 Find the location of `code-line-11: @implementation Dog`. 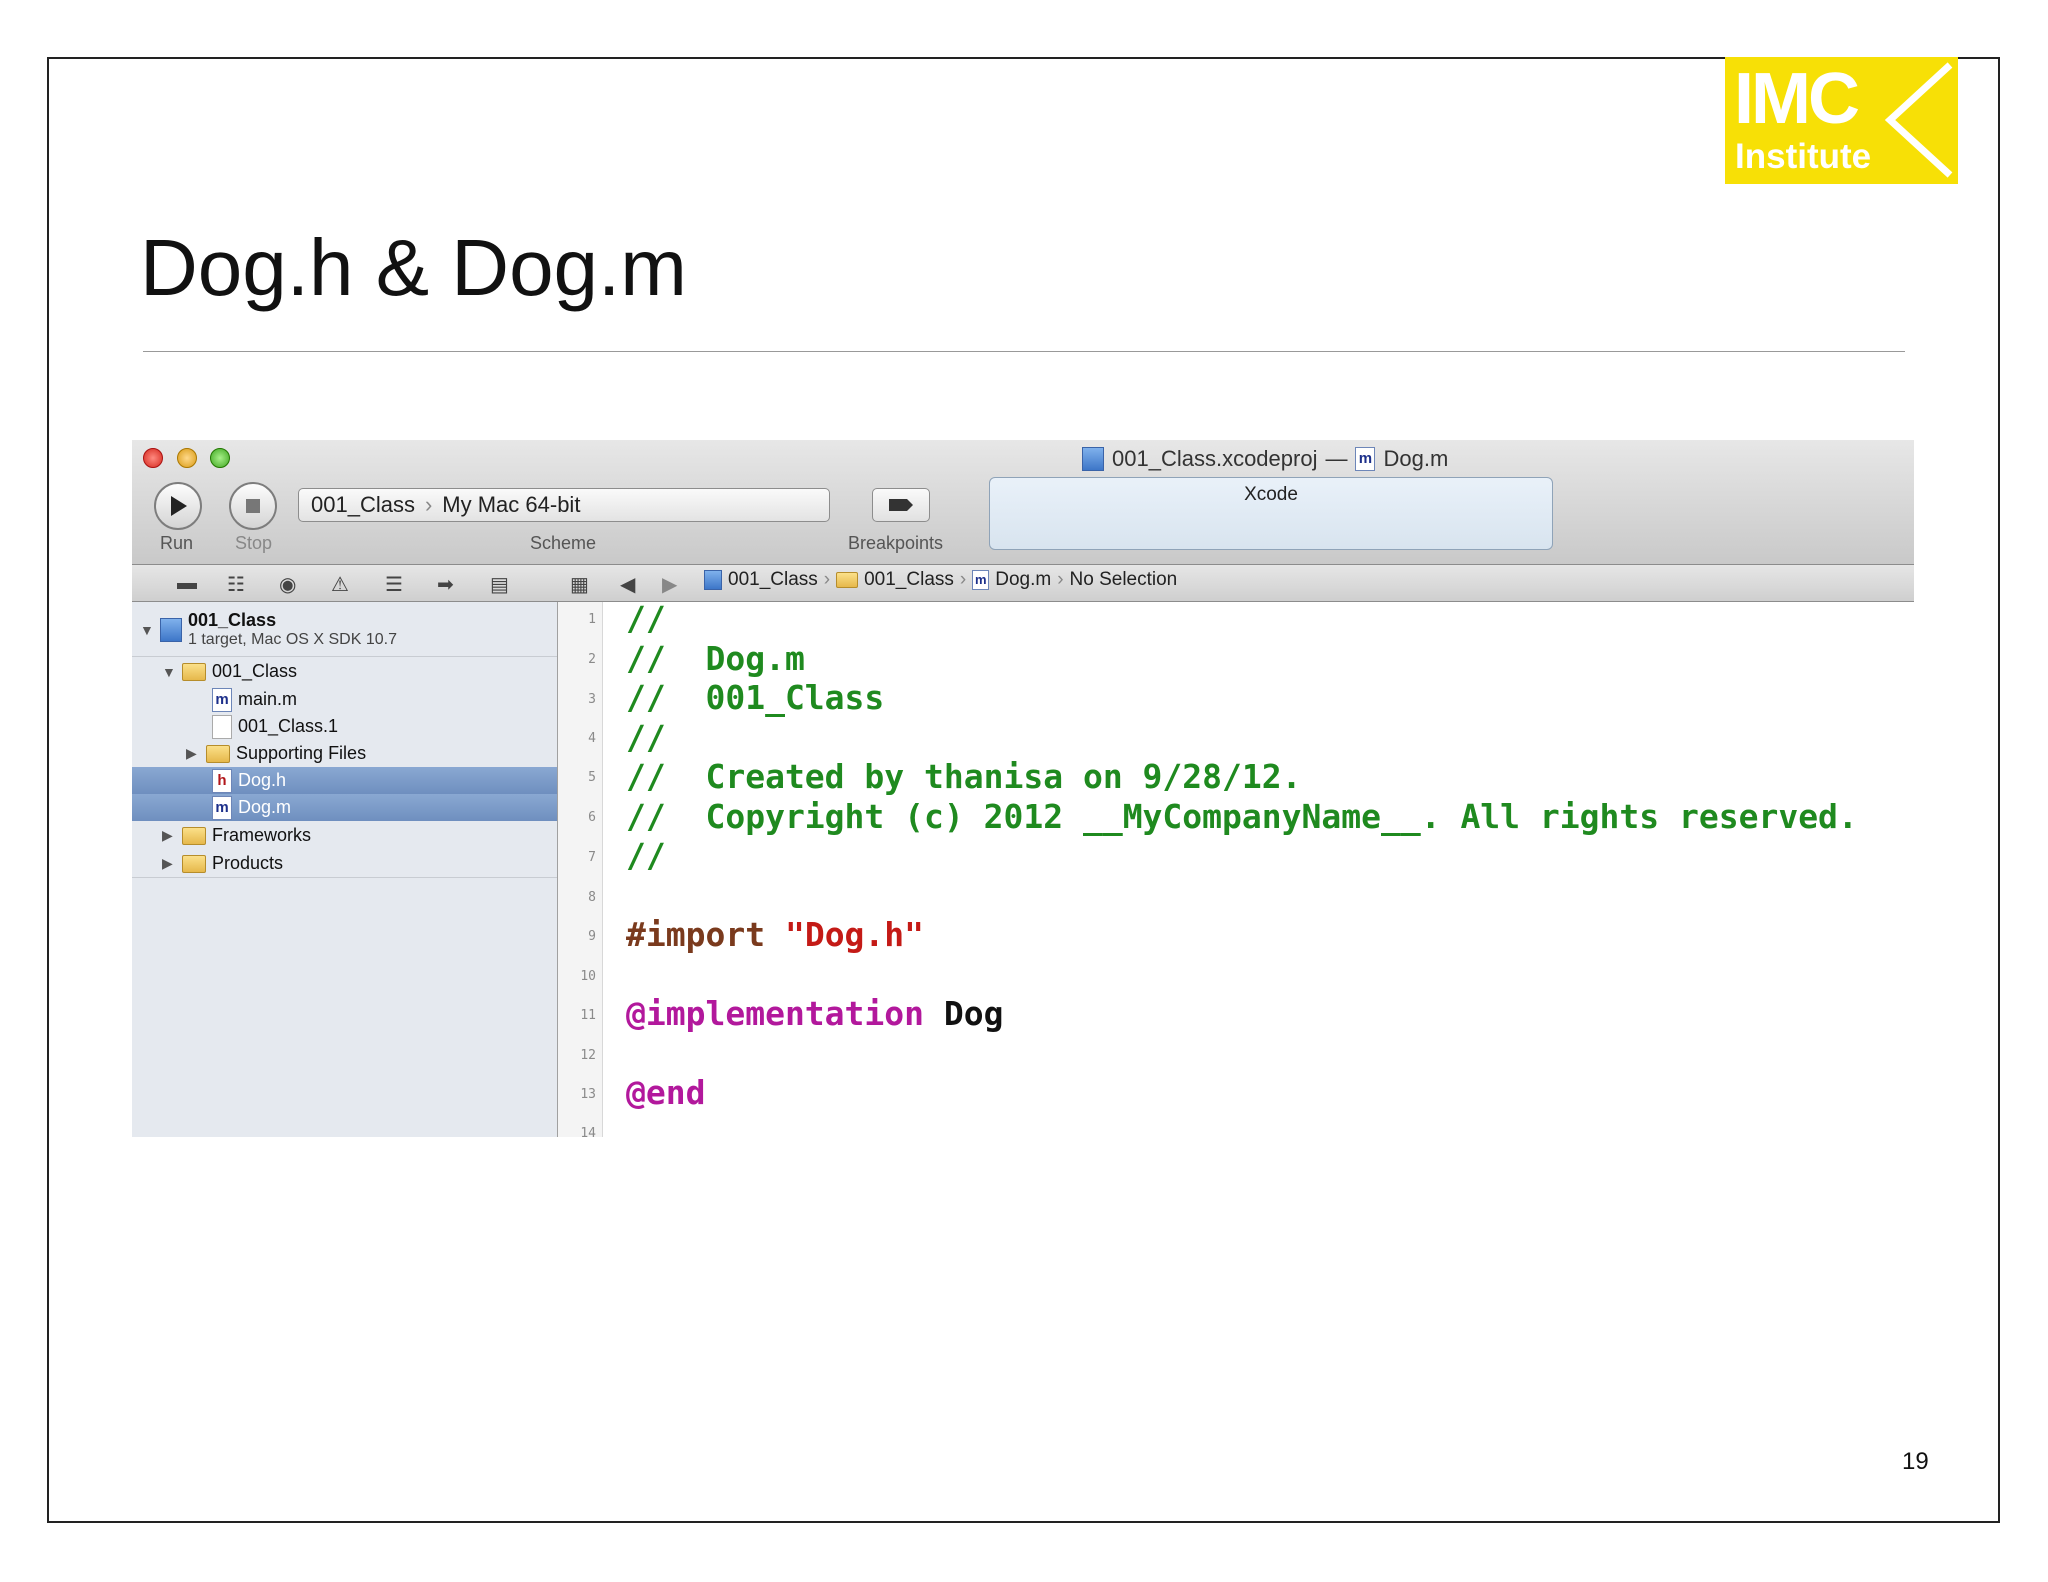

code-line-11: @implementation Dog is located at coordinates (815, 1013).